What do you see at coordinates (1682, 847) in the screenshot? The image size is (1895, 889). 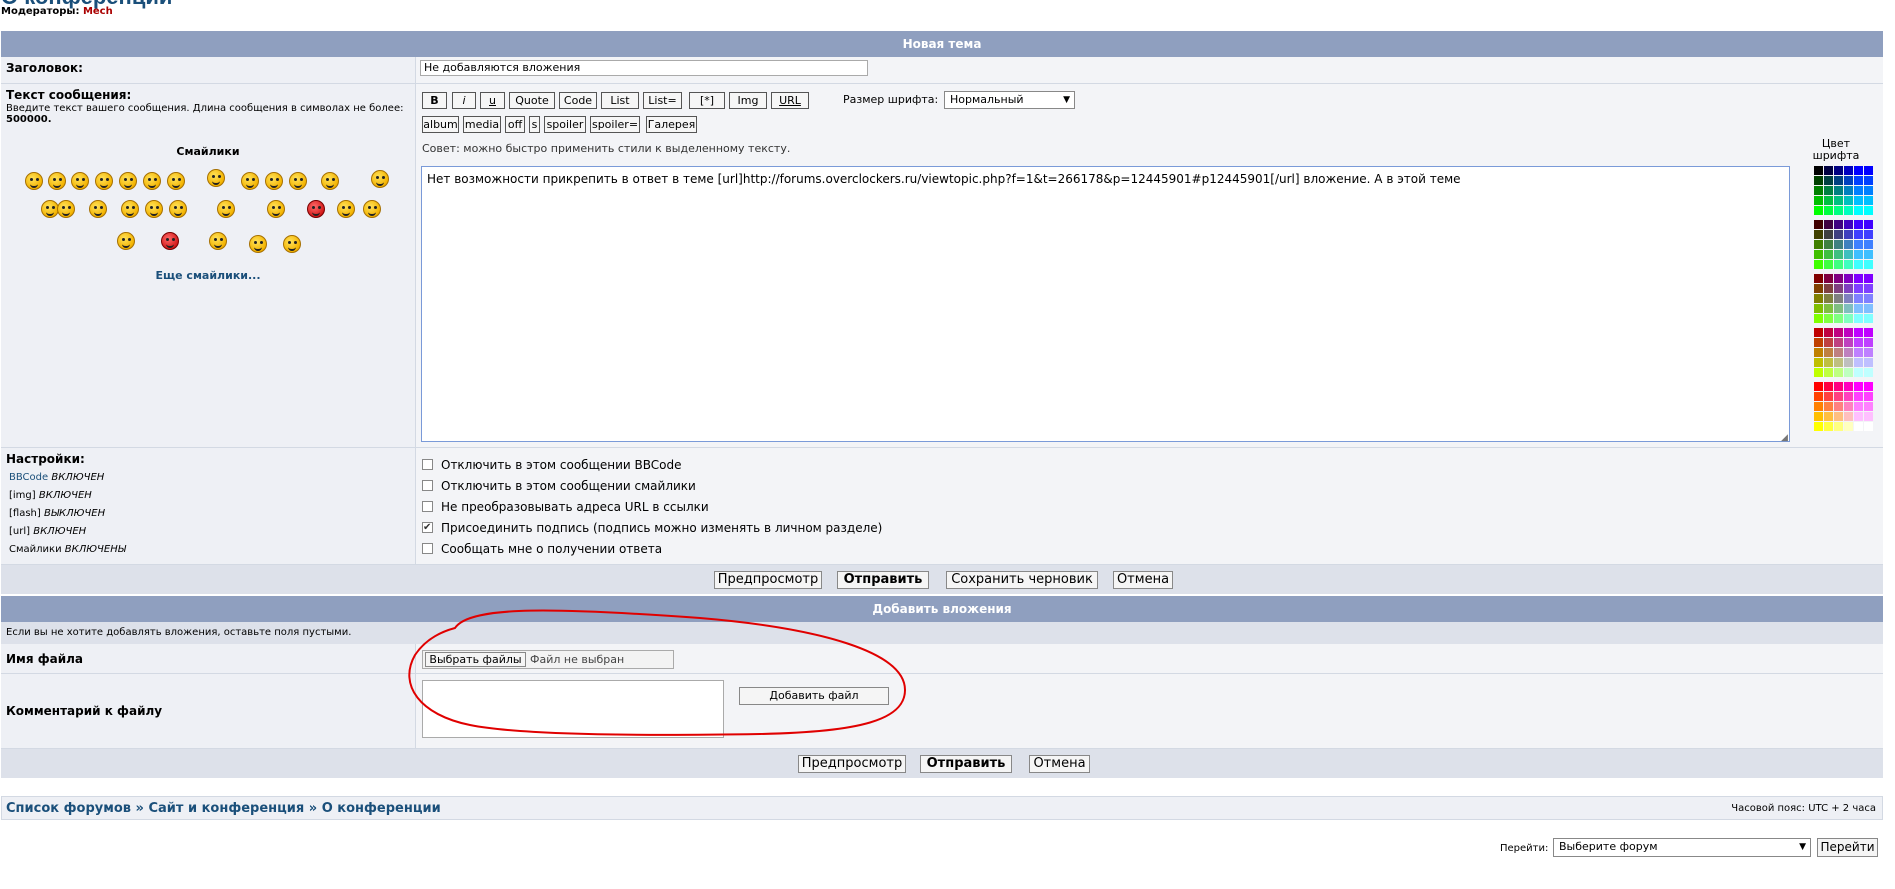 I see `jump-forum-select: Выберите форум ▼` at bounding box center [1682, 847].